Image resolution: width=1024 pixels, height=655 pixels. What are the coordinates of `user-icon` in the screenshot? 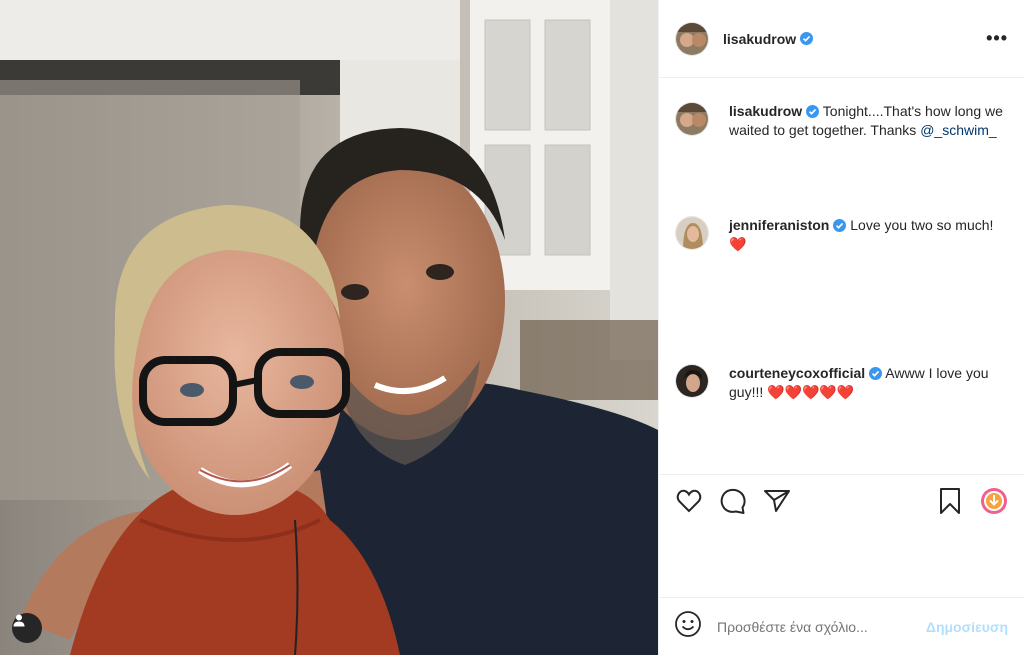 It's located at (19, 620).